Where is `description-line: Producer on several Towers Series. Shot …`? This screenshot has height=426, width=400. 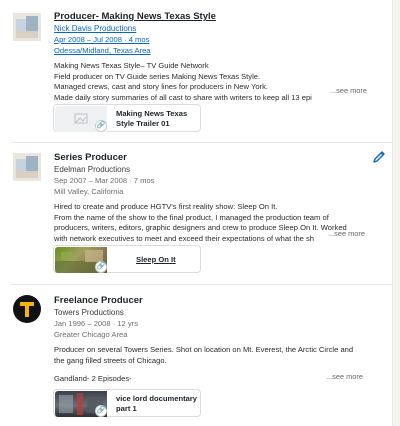
description-line: Producer on several Towers Series. Shot … is located at coordinates (204, 349).